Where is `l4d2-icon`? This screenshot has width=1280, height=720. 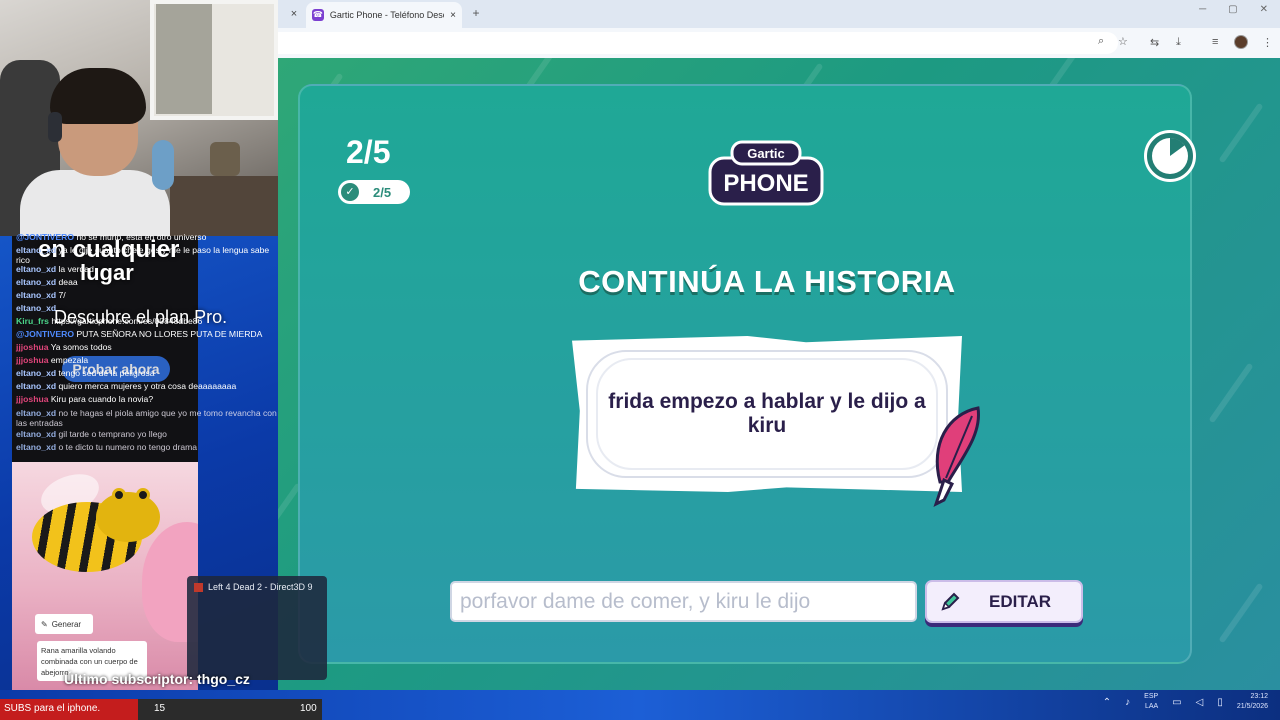 l4d2-icon is located at coordinates (198, 587).